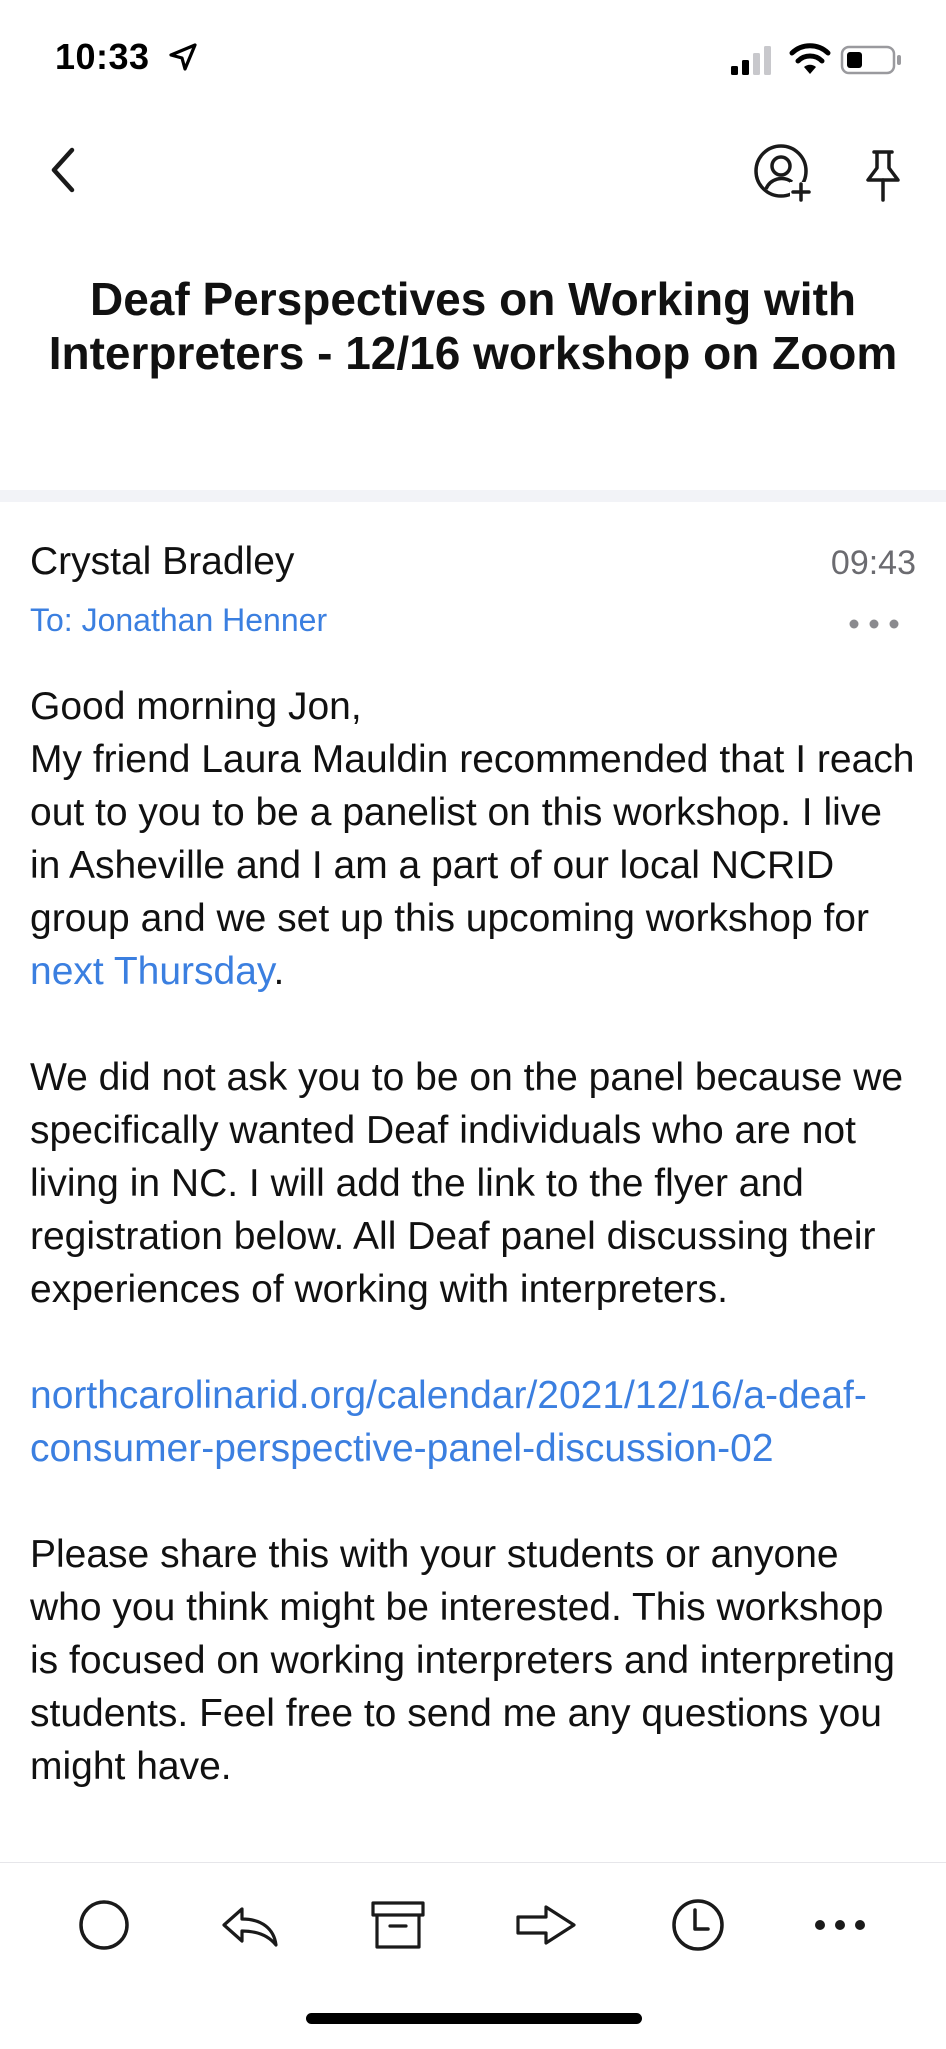 The height and width of the screenshot is (2049, 946). What do you see at coordinates (104, 1925) in the screenshot?
I see `circle-icon` at bounding box center [104, 1925].